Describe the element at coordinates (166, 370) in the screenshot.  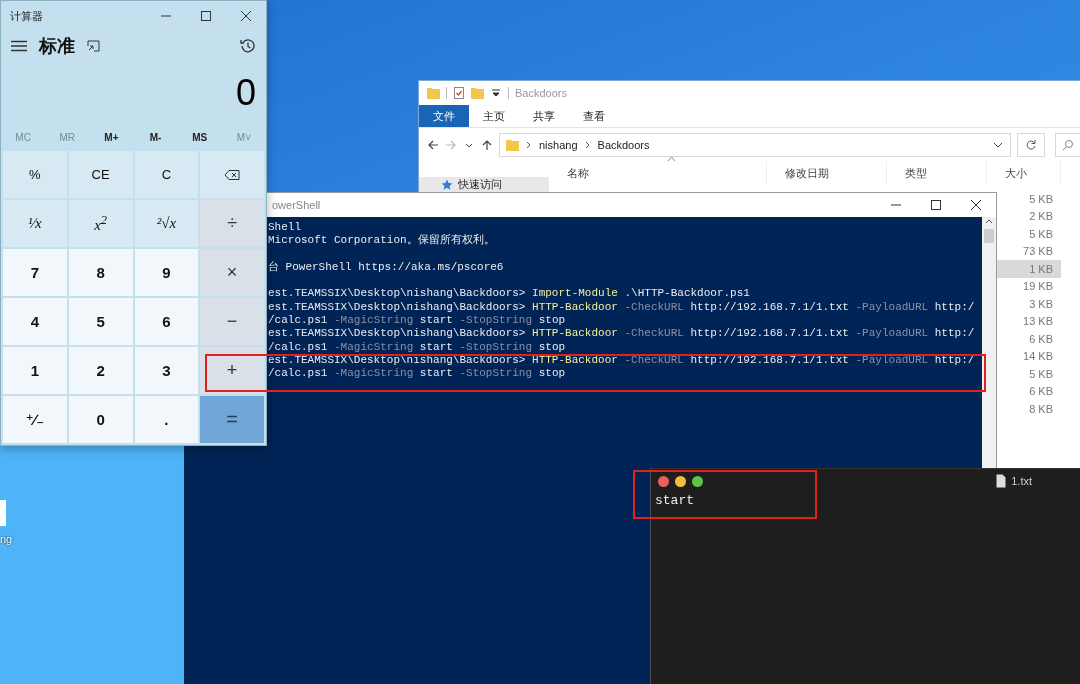
I see `calculator-key: 3` at that location.